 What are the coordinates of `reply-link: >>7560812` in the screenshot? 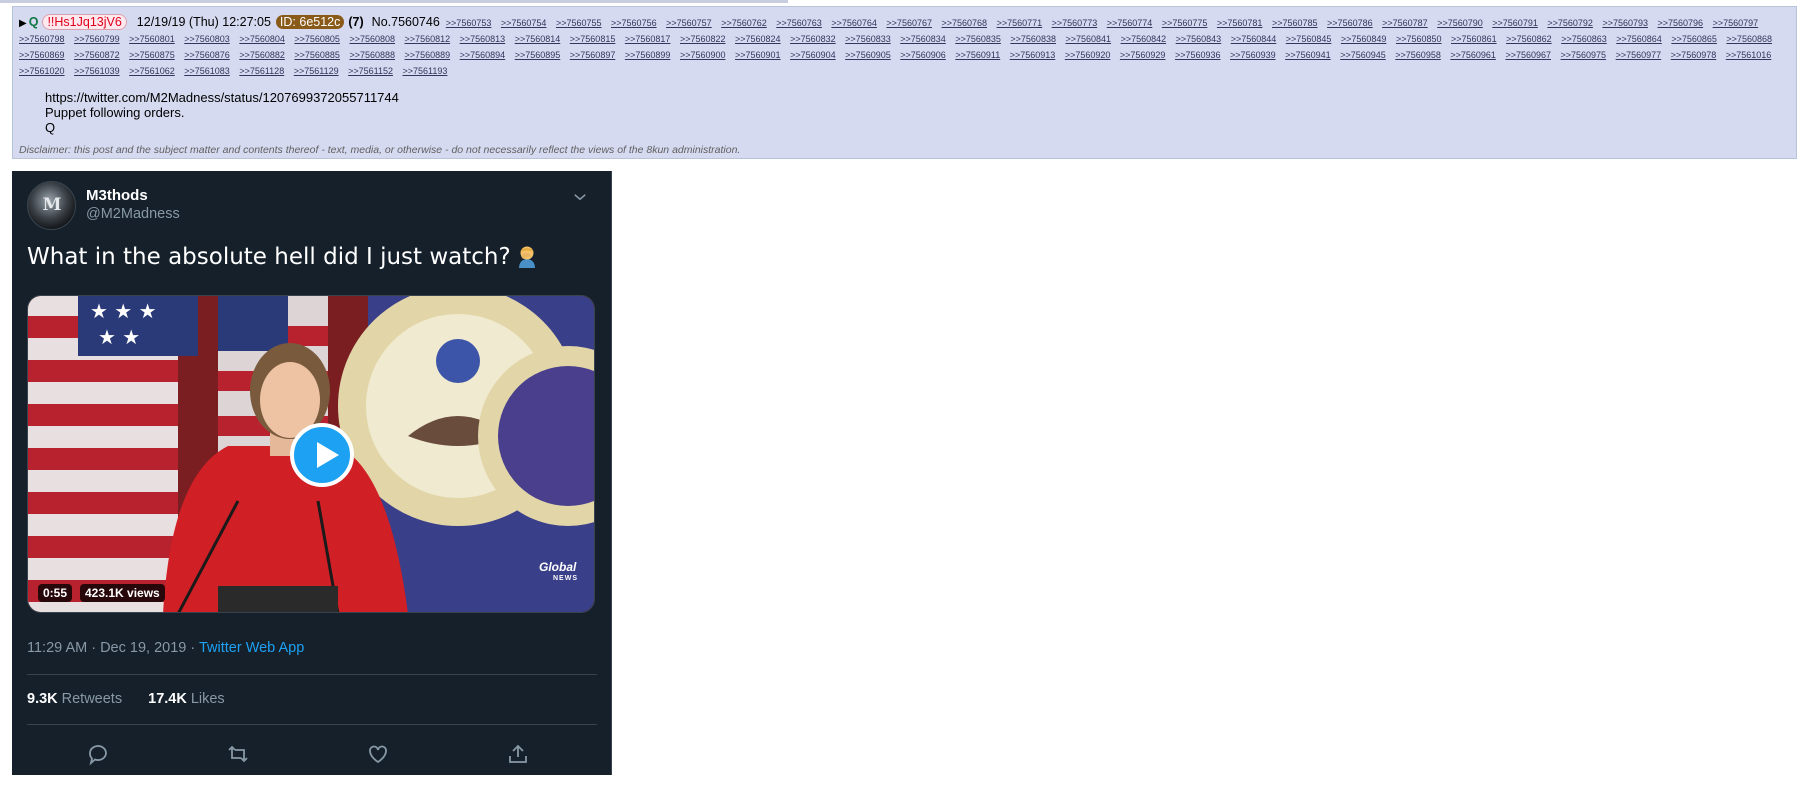 It's located at (428, 39).